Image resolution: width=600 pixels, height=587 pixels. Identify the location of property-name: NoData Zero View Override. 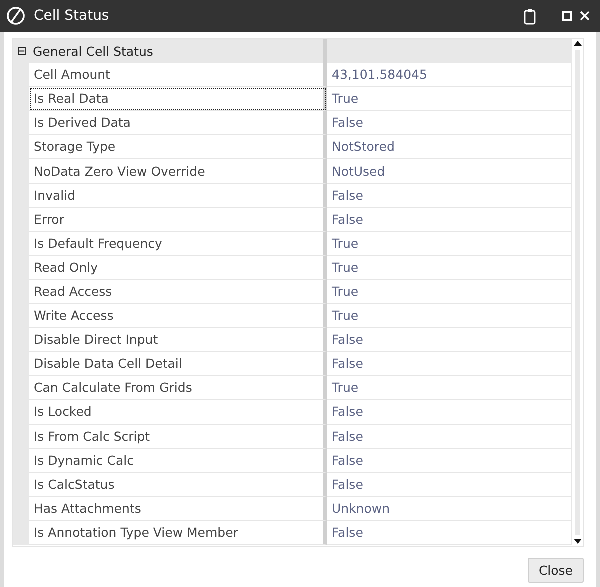
(178, 171).